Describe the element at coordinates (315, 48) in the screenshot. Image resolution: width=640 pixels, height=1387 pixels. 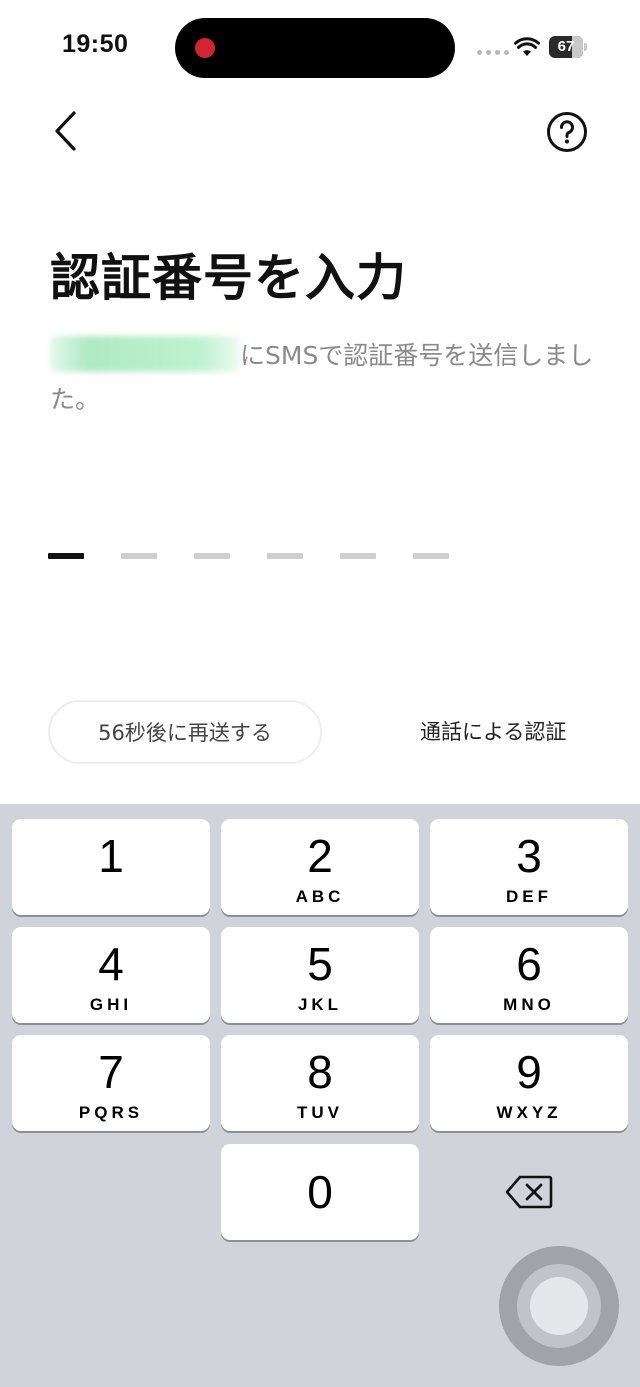
I see `dynamic-island` at that location.